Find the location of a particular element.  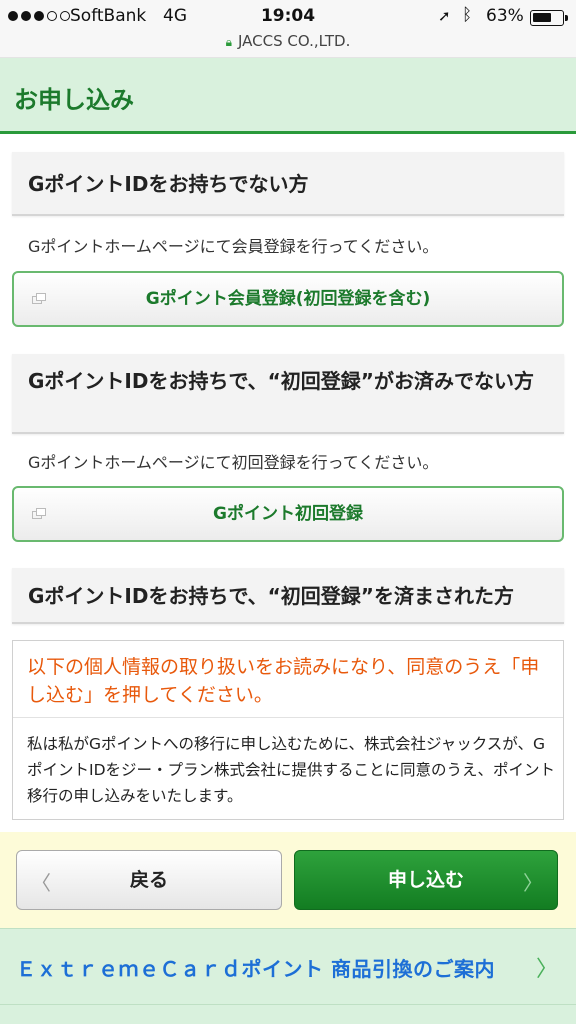

url-text: JACCS CO.,LTD. is located at coordinates (294, 41).